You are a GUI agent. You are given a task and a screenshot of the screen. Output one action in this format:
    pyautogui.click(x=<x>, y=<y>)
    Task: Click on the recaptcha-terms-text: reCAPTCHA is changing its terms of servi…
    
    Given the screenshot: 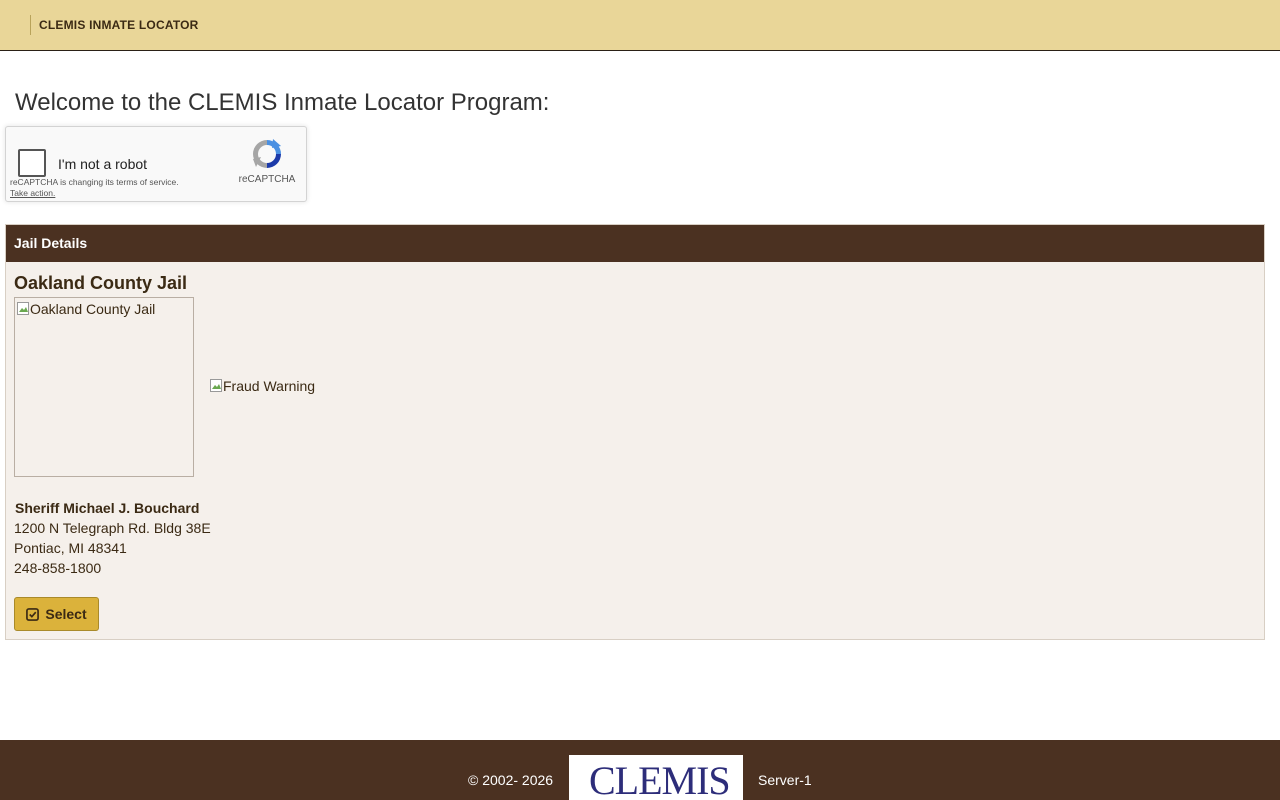 What is the action you would take?
    pyautogui.click(x=94, y=182)
    